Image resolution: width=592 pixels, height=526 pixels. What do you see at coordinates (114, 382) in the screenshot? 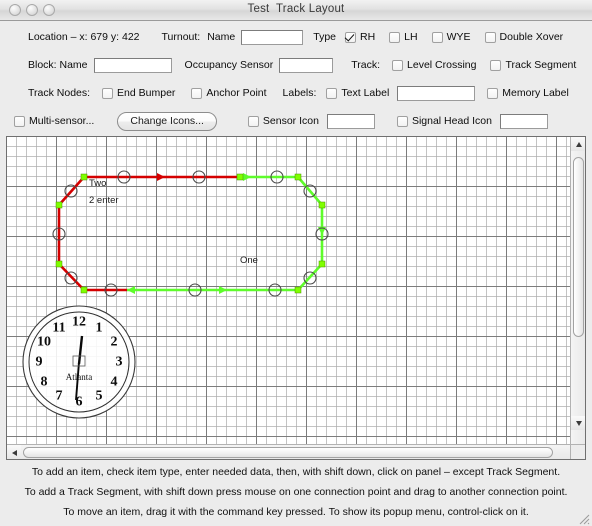
I see `clock-numeral: 4` at bounding box center [114, 382].